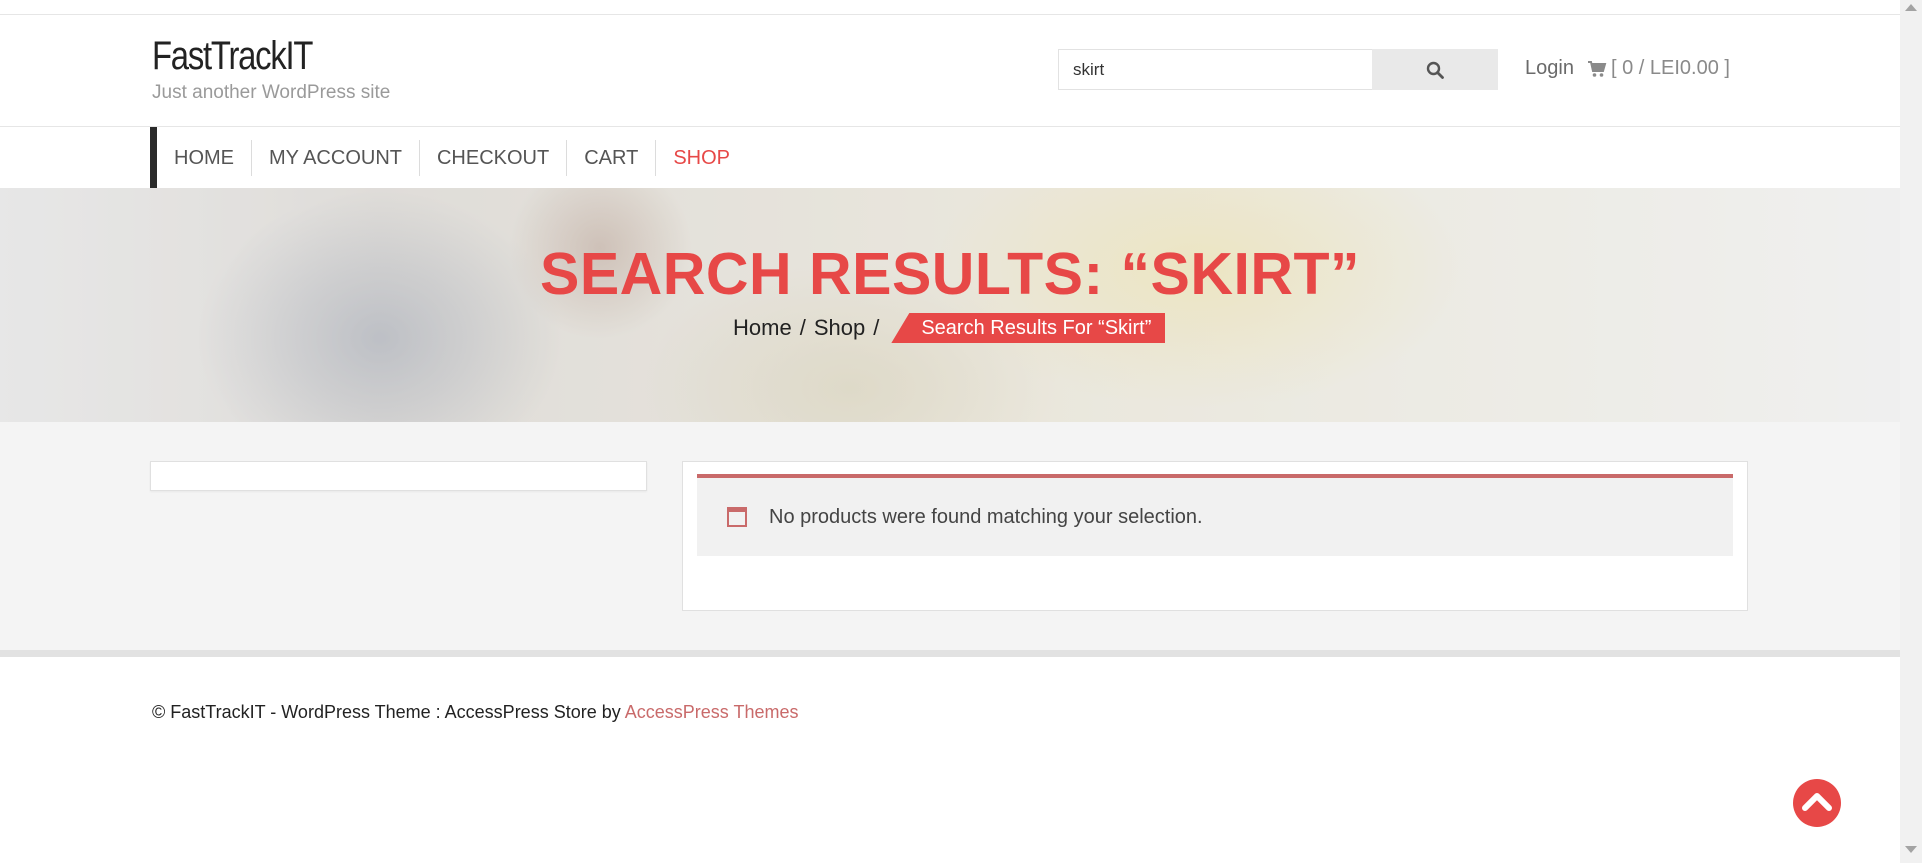 Image resolution: width=1922 pixels, height=863 pixels. What do you see at coordinates (336, 157) in the screenshot?
I see `nav-item-my-account: MY ACCOUNT` at bounding box center [336, 157].